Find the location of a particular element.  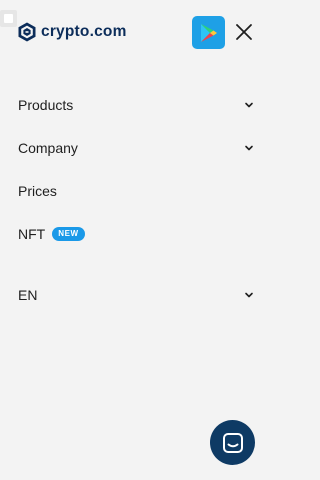

nav-item-label: NFT is located at coordinates (32, 234).